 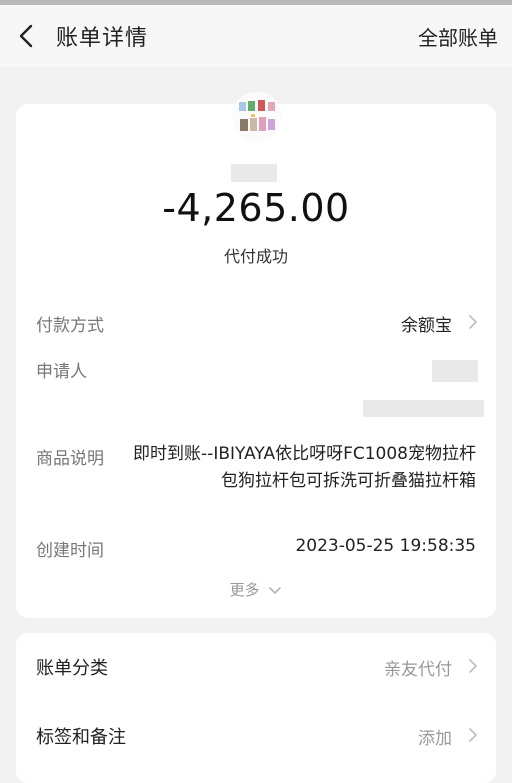 What do you see at coordinates (244, 590) in the screenshot?
I see `more-label: 更多` at bounding box center [244, 590].